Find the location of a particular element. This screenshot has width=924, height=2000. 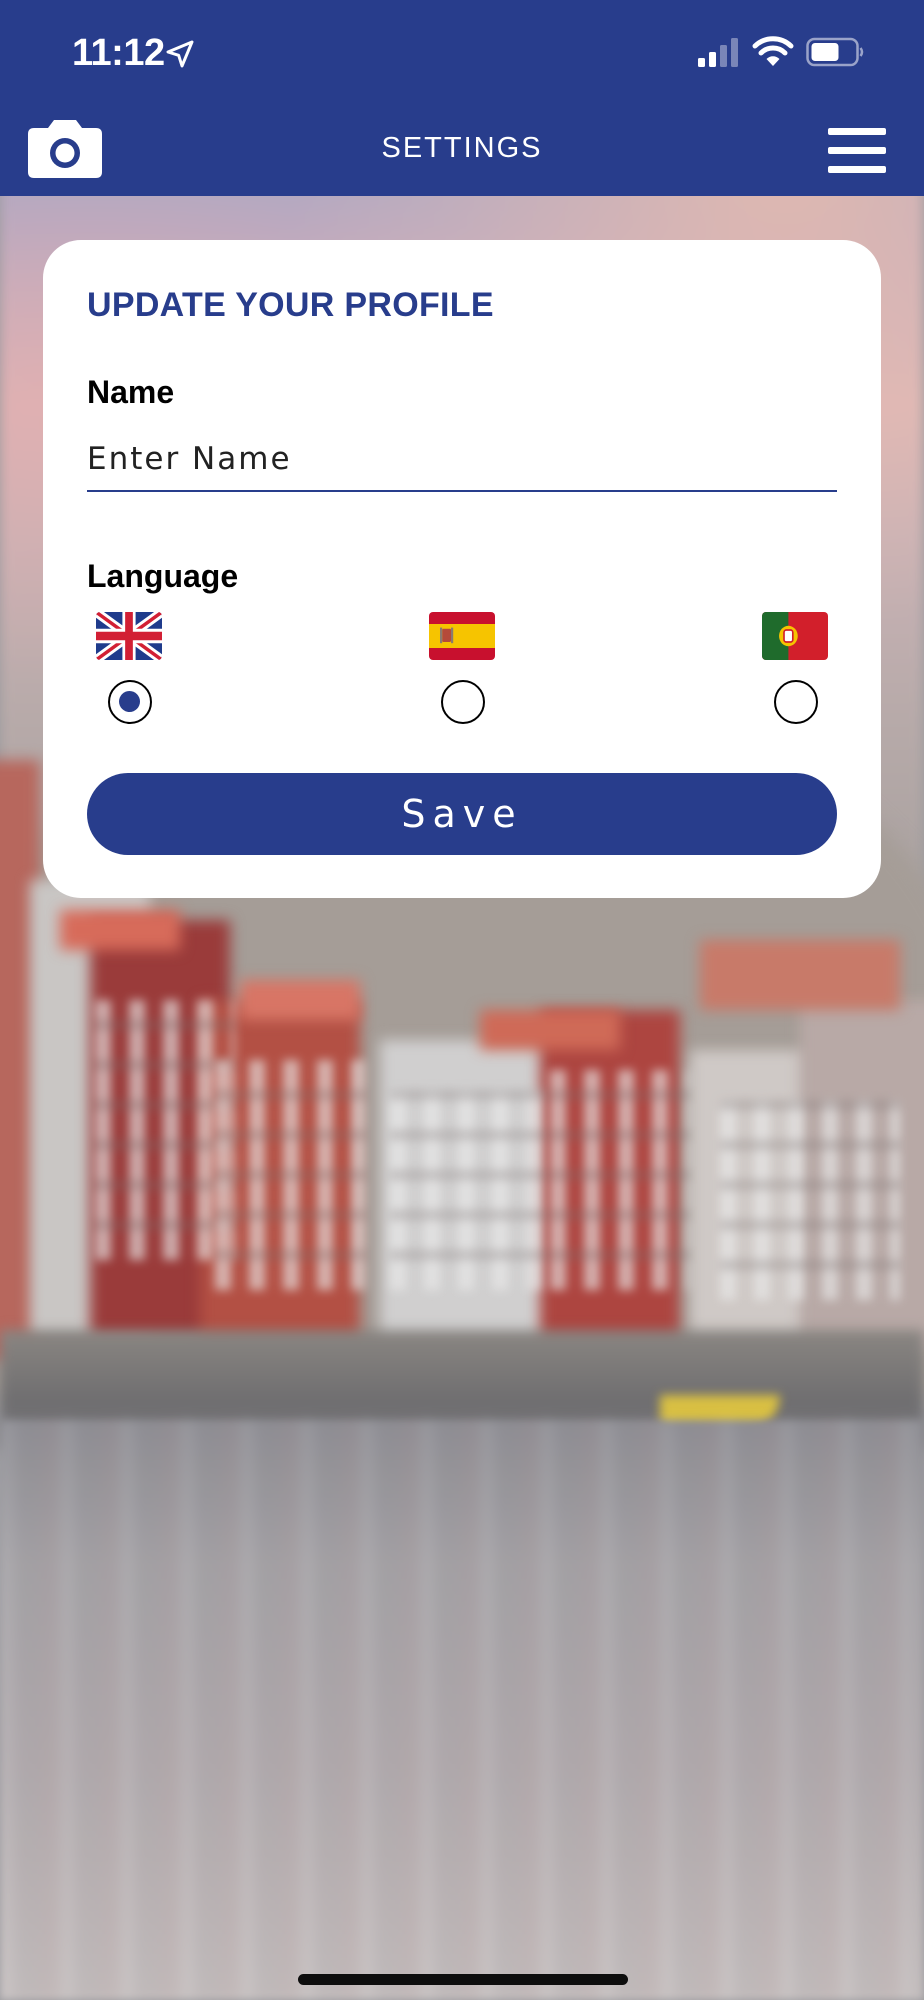

name-label: Name is located at coordinates (131, 392).